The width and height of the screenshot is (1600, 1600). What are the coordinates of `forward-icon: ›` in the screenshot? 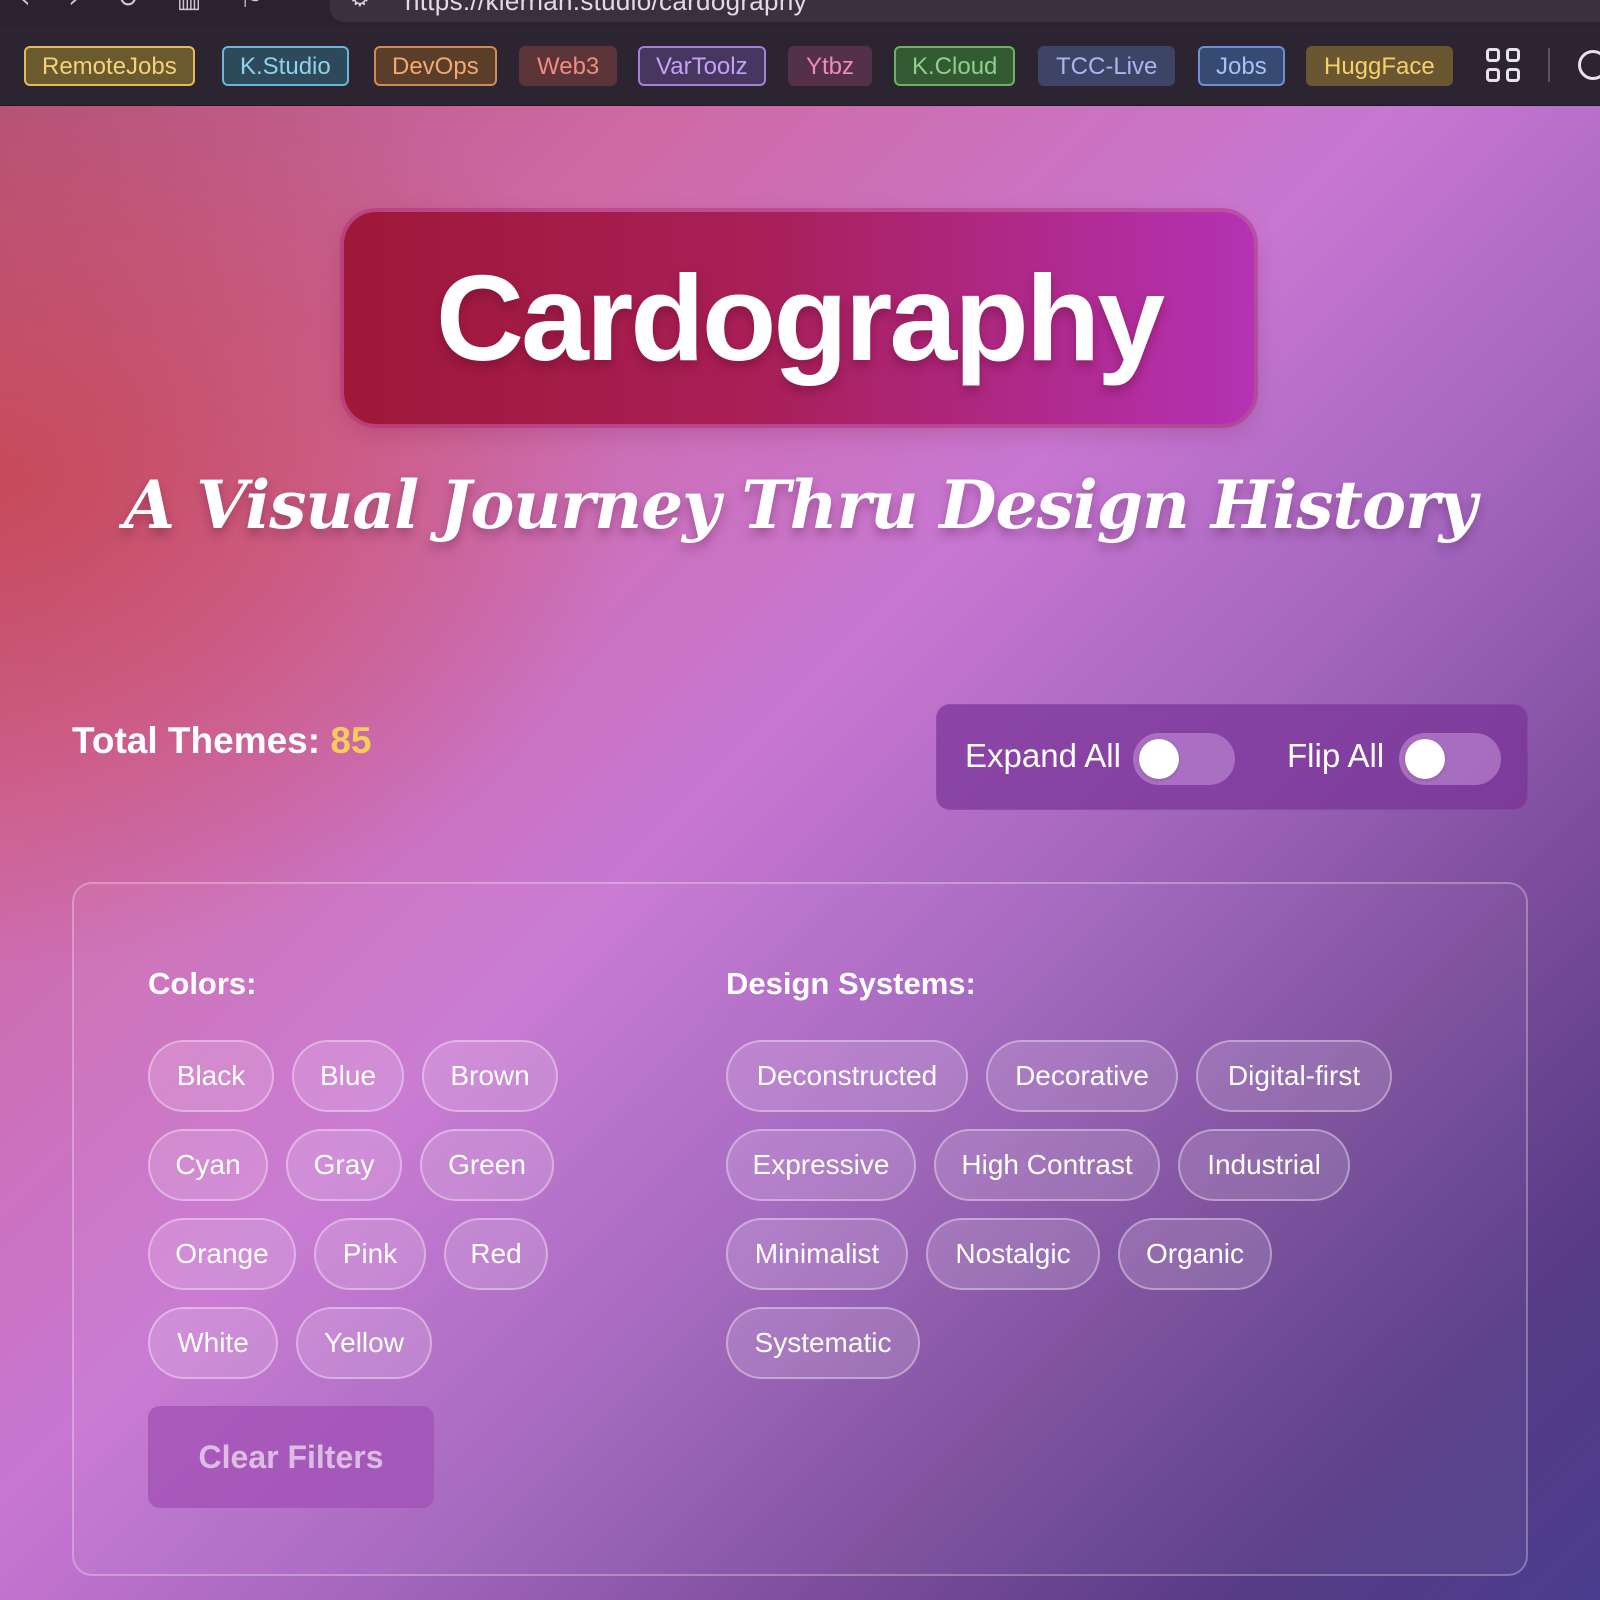 It's located at (73, 6).